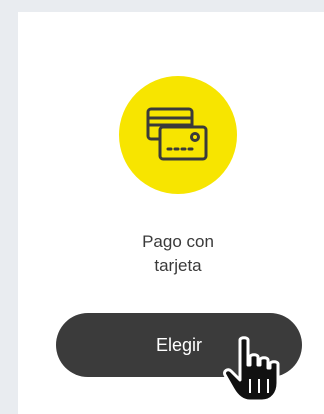 The height and width of the screenshot is (414, 324). Describe the element at coordinates (162, 254) in the screenshot. I see `payment-option-title: Pago con tarjeta` at that location.